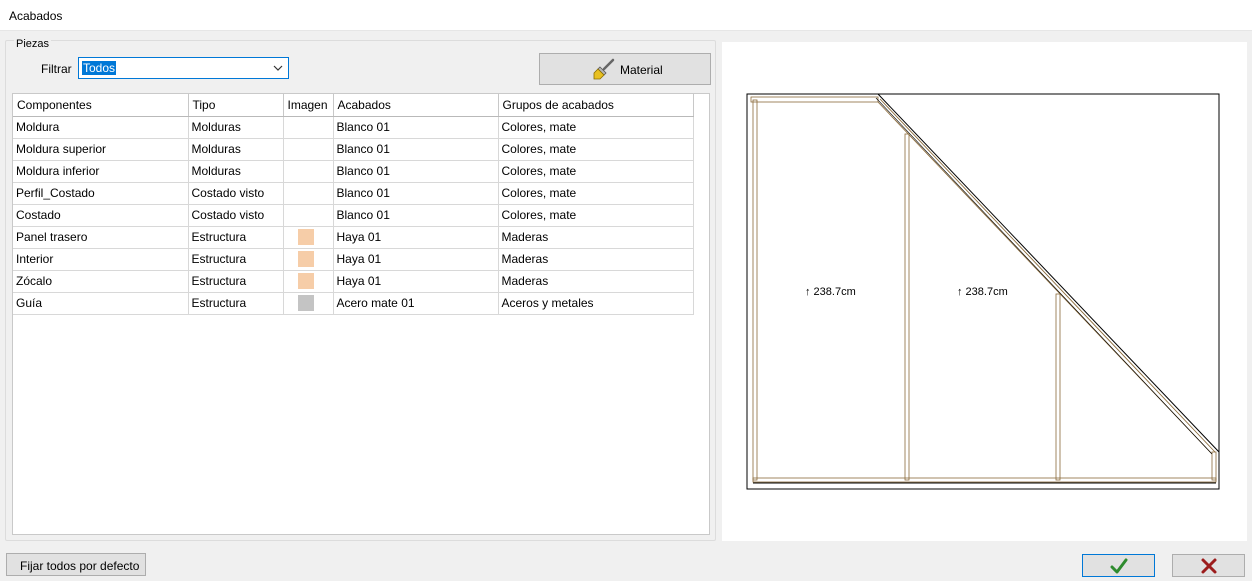  I want to click on cell-component: Moldura superior, so click(101, 149).